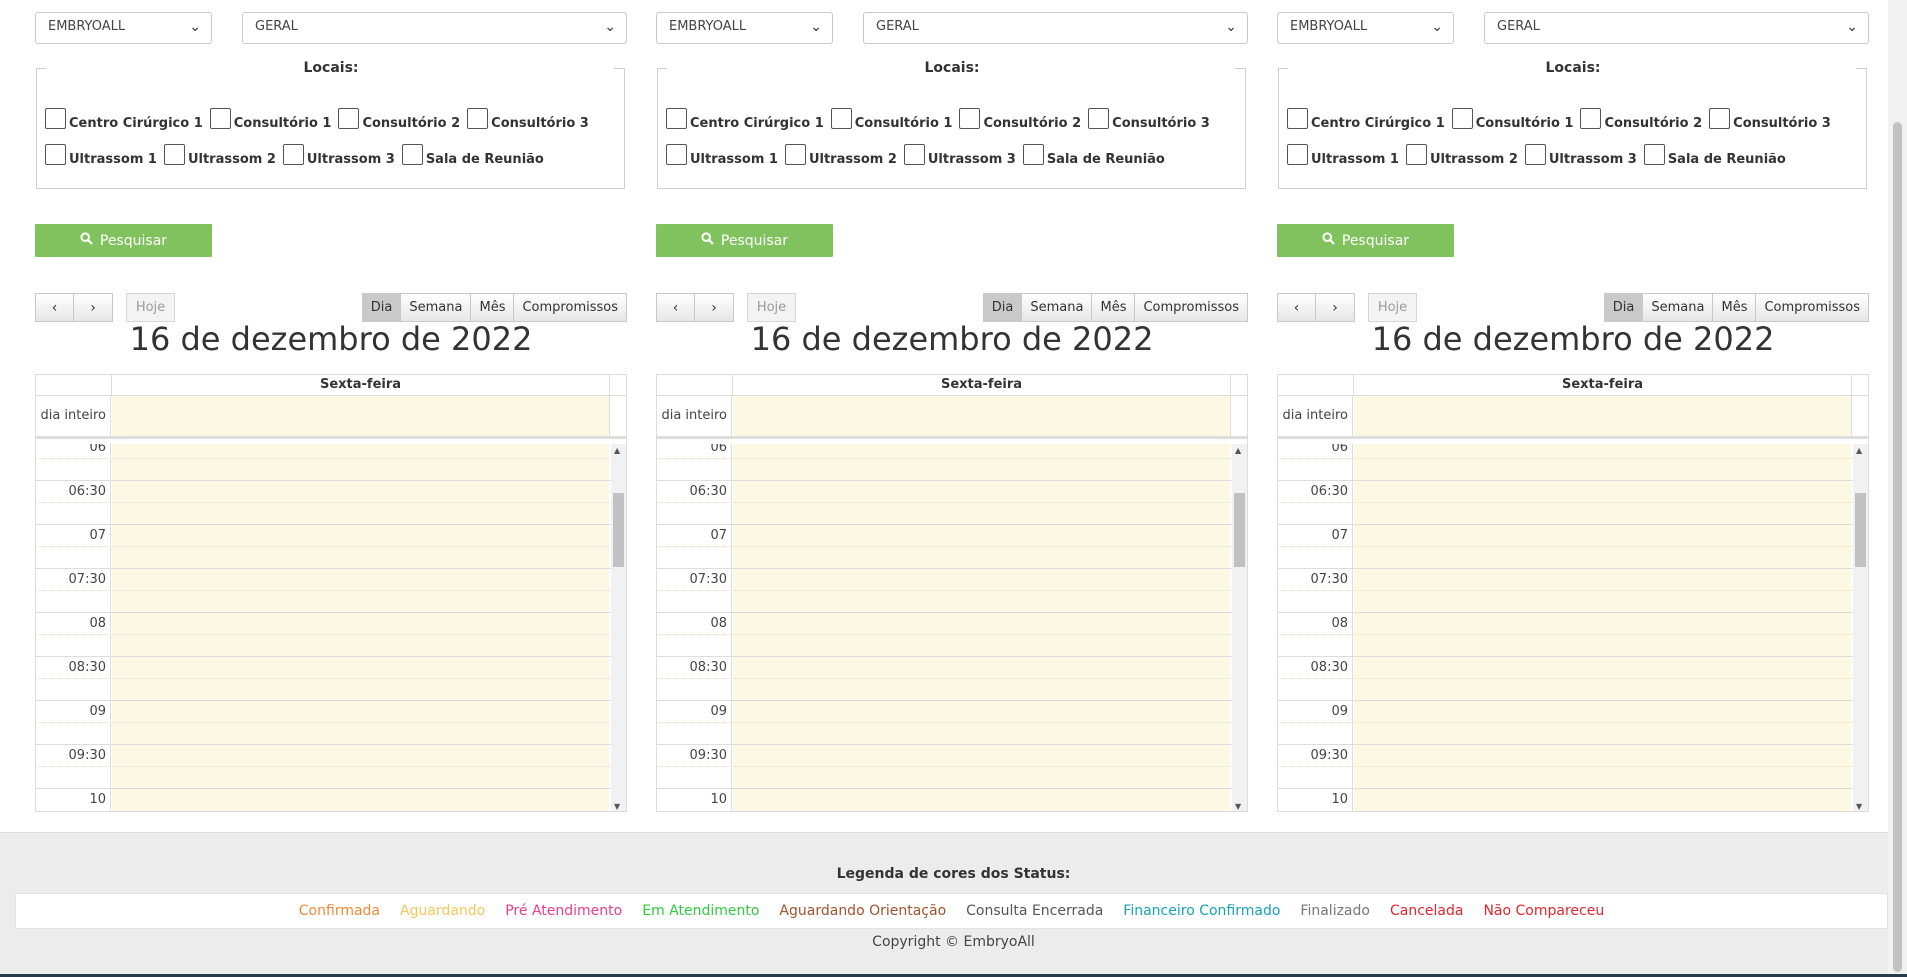 This screenshot has width=1907, height=977. What do you see at coordinates (714, 307) in the screenshot?
I see `next-button: ›` at bounding box center [714, 307].